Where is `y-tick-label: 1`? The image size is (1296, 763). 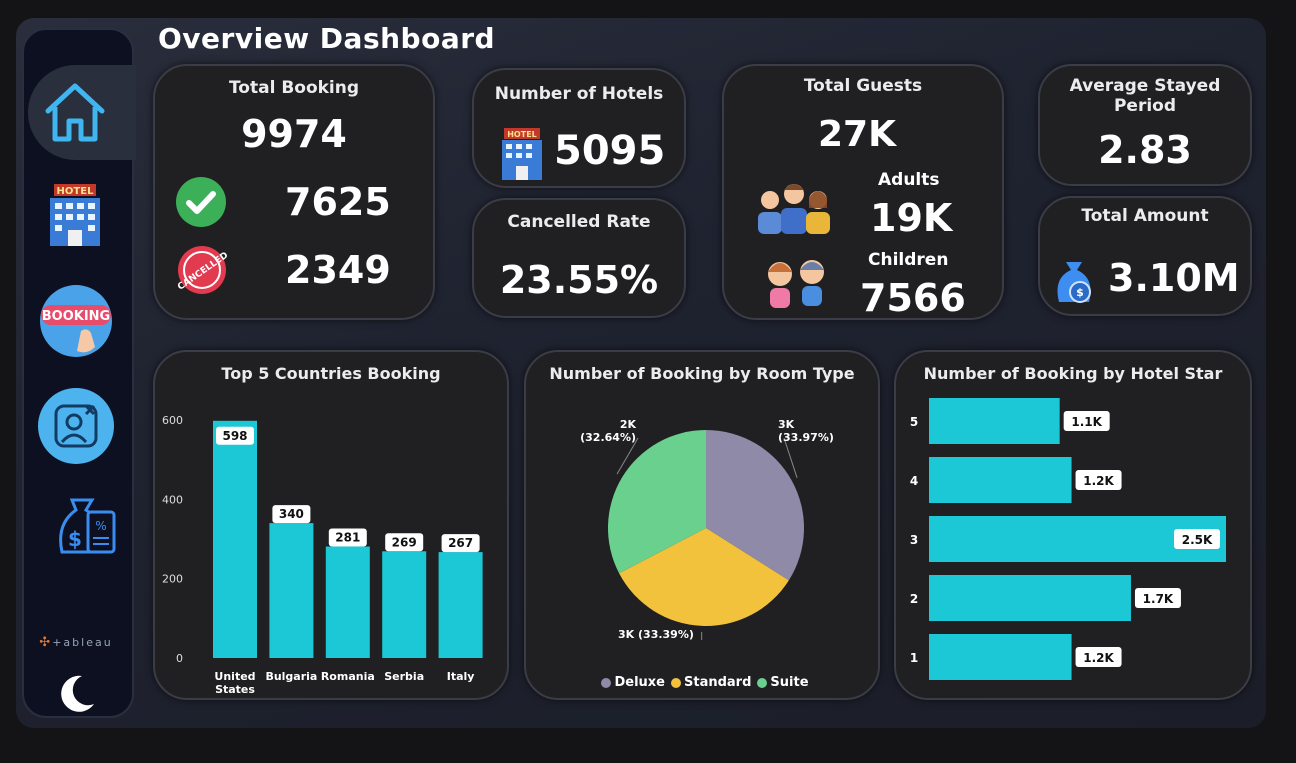 y-tick-label: 1 is located at coordinates (914, 658).